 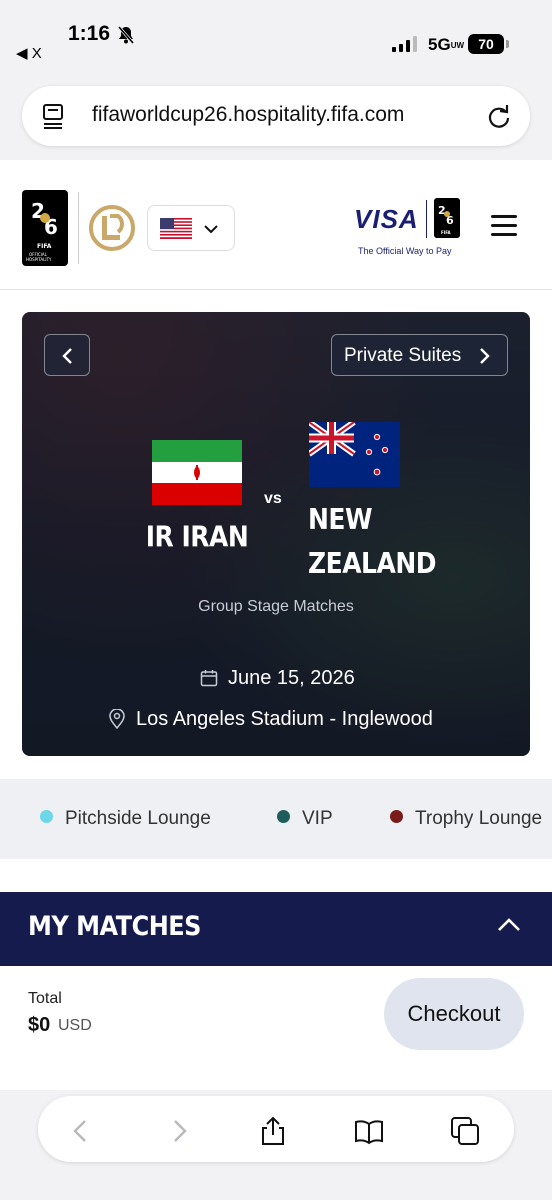 What do you see at coordinates (138, 818) in the screenshot?
I see `legend-label: Pitchside Lounge` at bounding box center [138, 818].